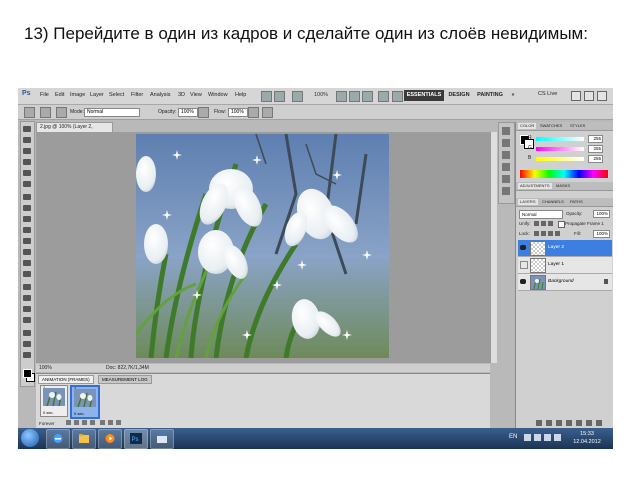  Describe the element at coordinates (595, 159) in the screenshot. I see `blue-value: 255` at that location.